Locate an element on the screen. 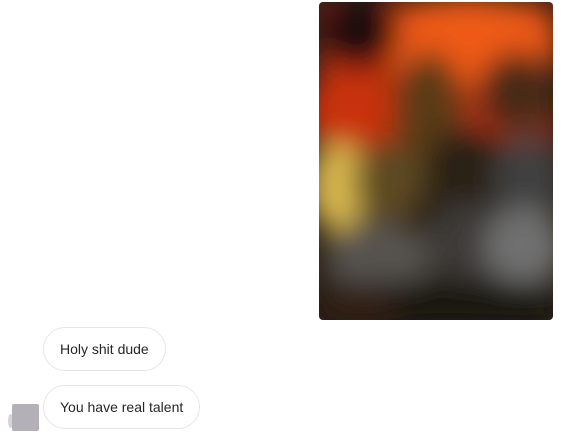 The height and width of the screenshot is (433, 563). message-bubble: Holy shit dude is located at coordinates (104, 349).